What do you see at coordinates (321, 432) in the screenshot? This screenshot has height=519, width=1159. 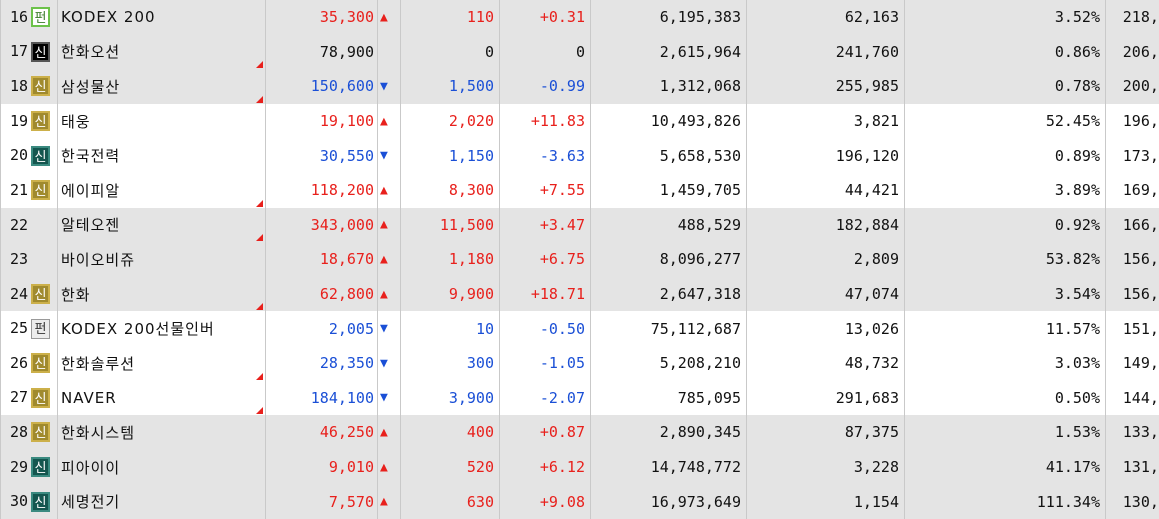 I see `current-price: 46,250` at bounding box center [321, 432].